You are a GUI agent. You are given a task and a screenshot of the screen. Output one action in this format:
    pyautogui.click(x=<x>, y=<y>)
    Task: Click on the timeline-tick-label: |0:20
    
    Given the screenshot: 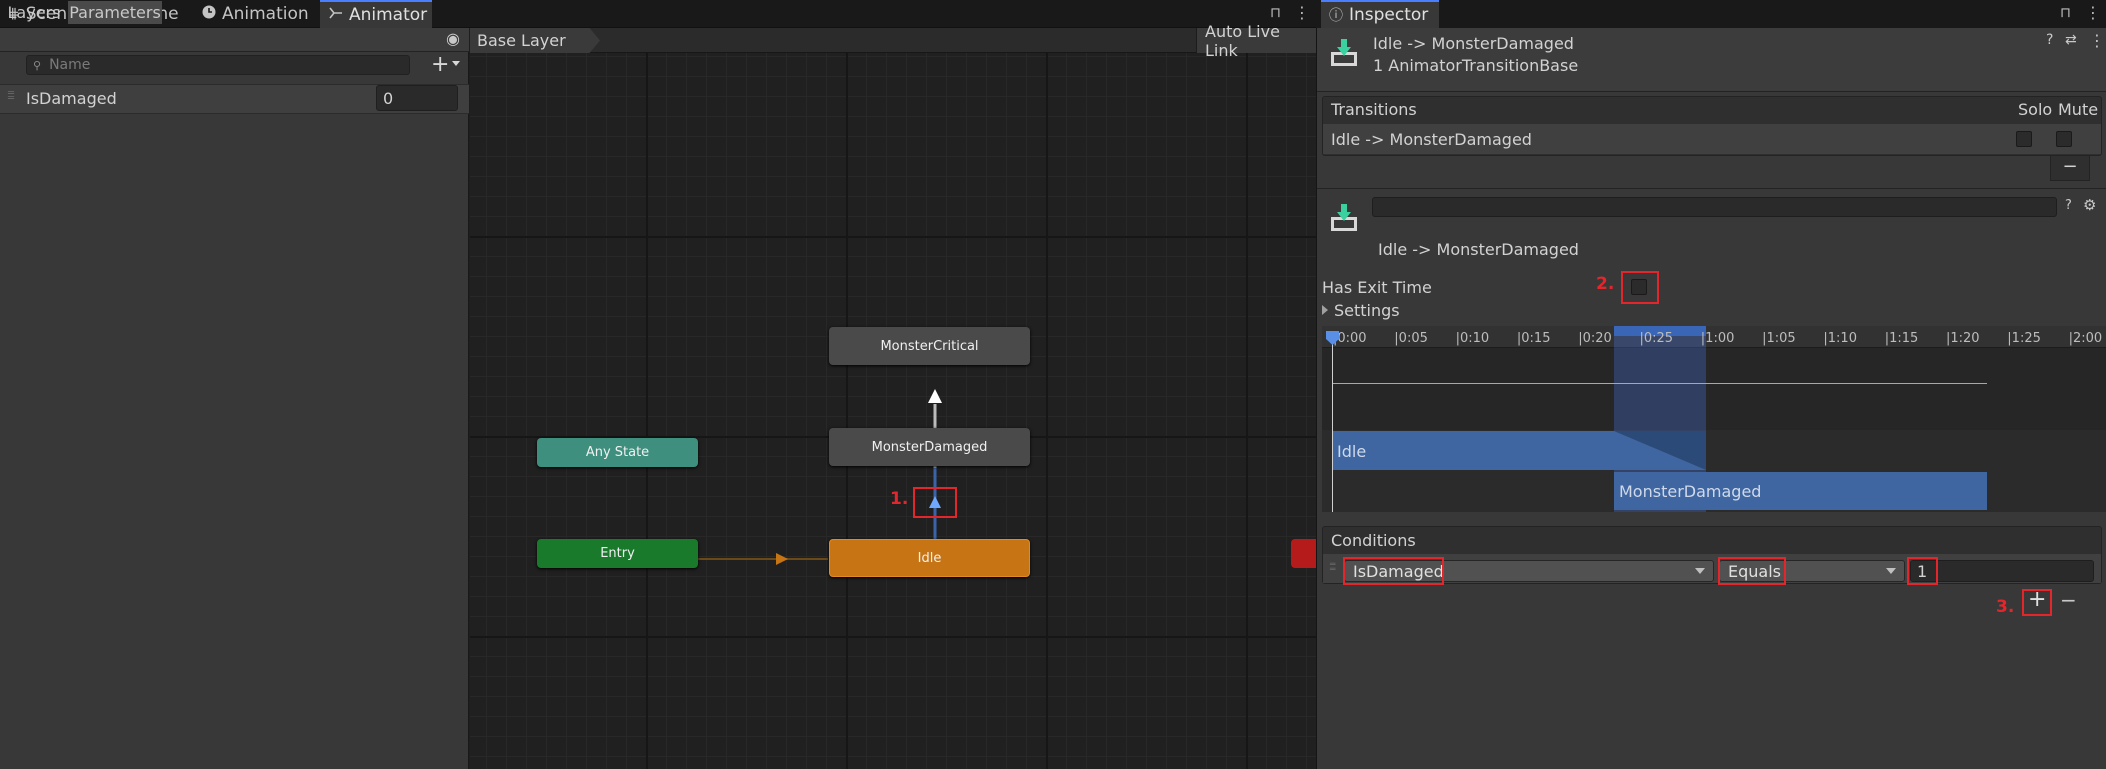 What is the action you would take?
    pyautogui.click(x=1595, y=338)
    